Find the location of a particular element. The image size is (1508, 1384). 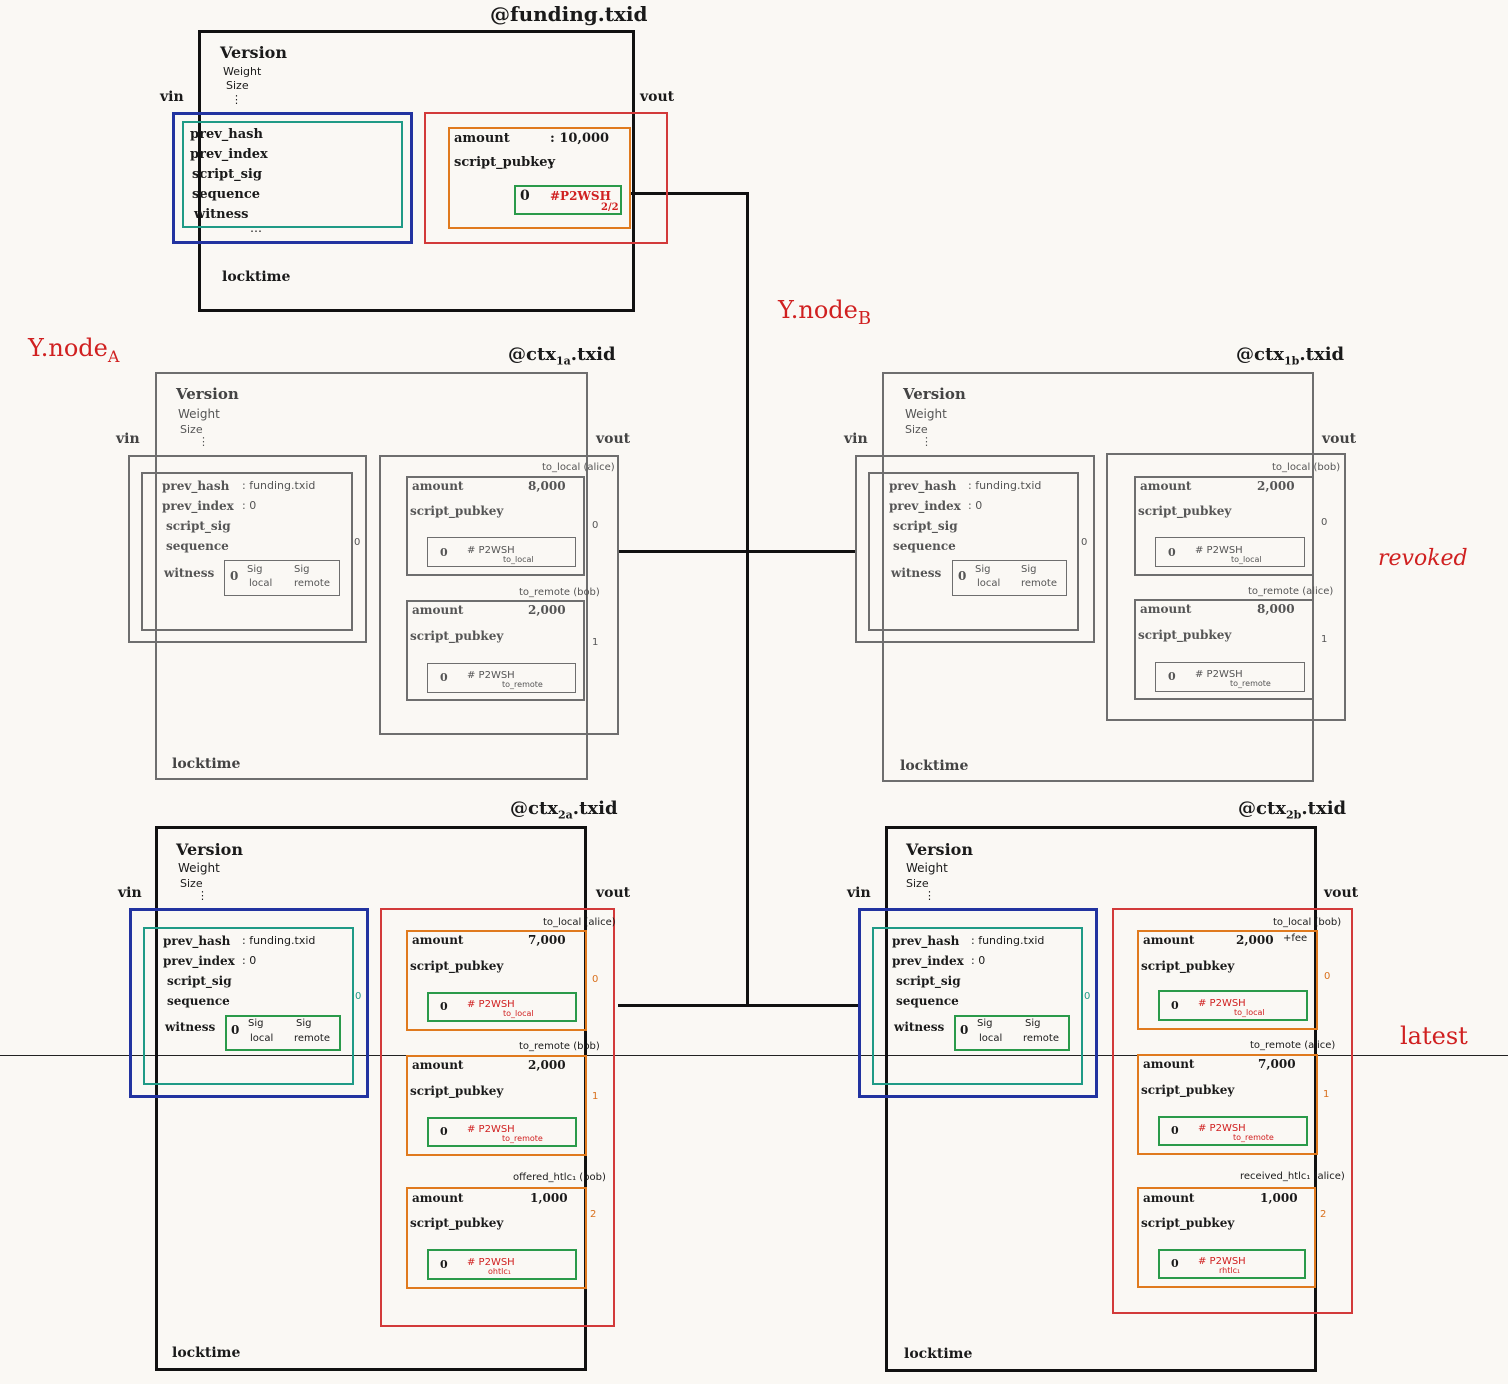

ctx2b-out1-amount: 7,000 is located at coordinates (1277, 1064).